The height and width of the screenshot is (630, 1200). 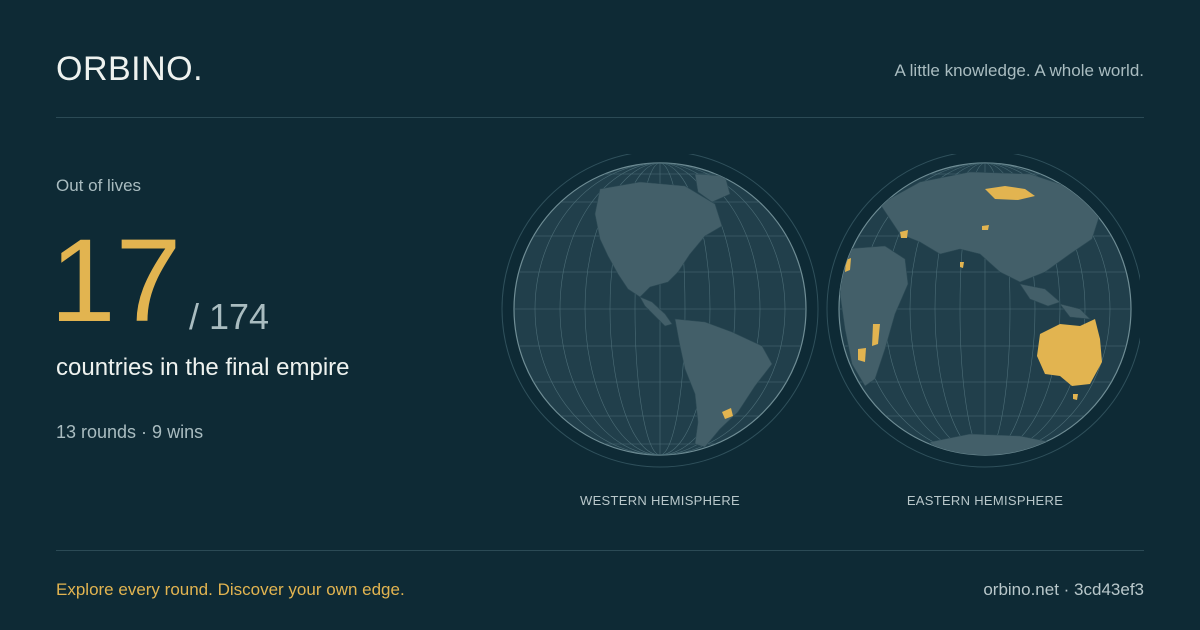 What do you see at coordinates (660, 311) in the screenshot?
I see `western-globe` at bounding box center [660, 311].